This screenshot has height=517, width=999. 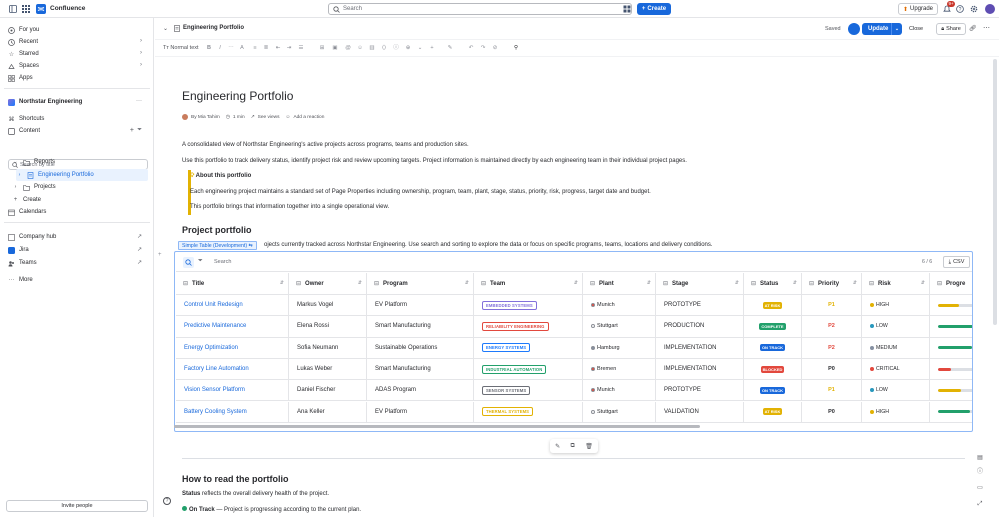 I want to click on sidebar-item-content: Content + ⏷, so click(x=78, y=131).